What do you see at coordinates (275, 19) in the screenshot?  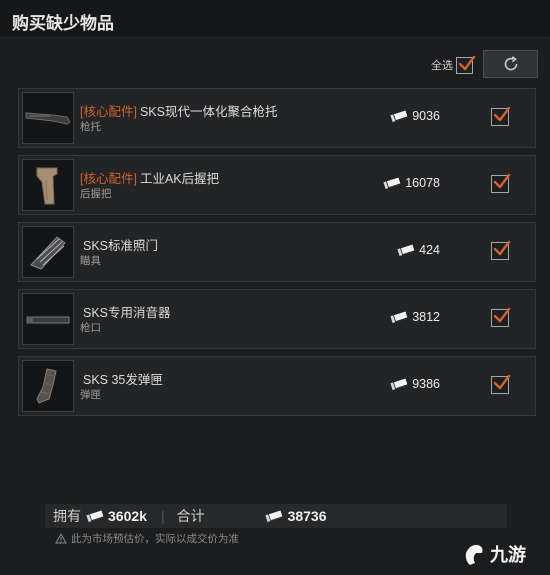 I see `header-bar: 购买缺少物品` at bounding box center [275, 19].